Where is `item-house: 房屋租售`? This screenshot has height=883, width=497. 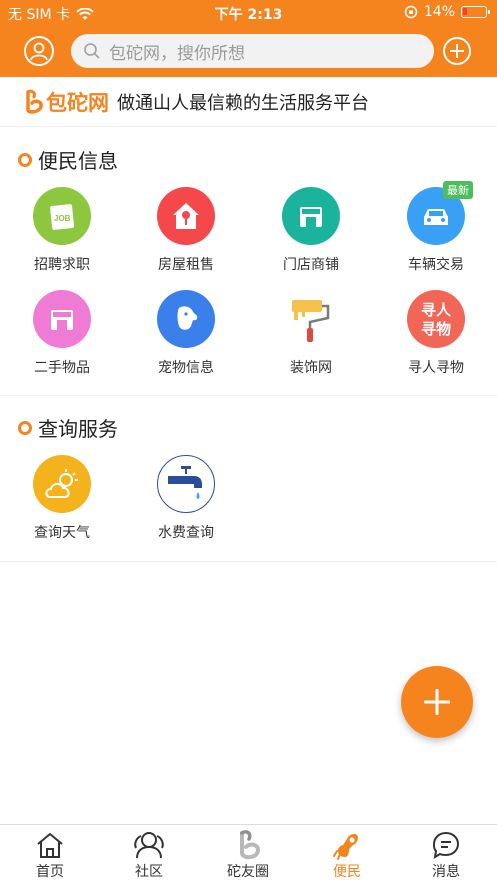
item-house: 房屋租售 is located at coordinates (186, 230).